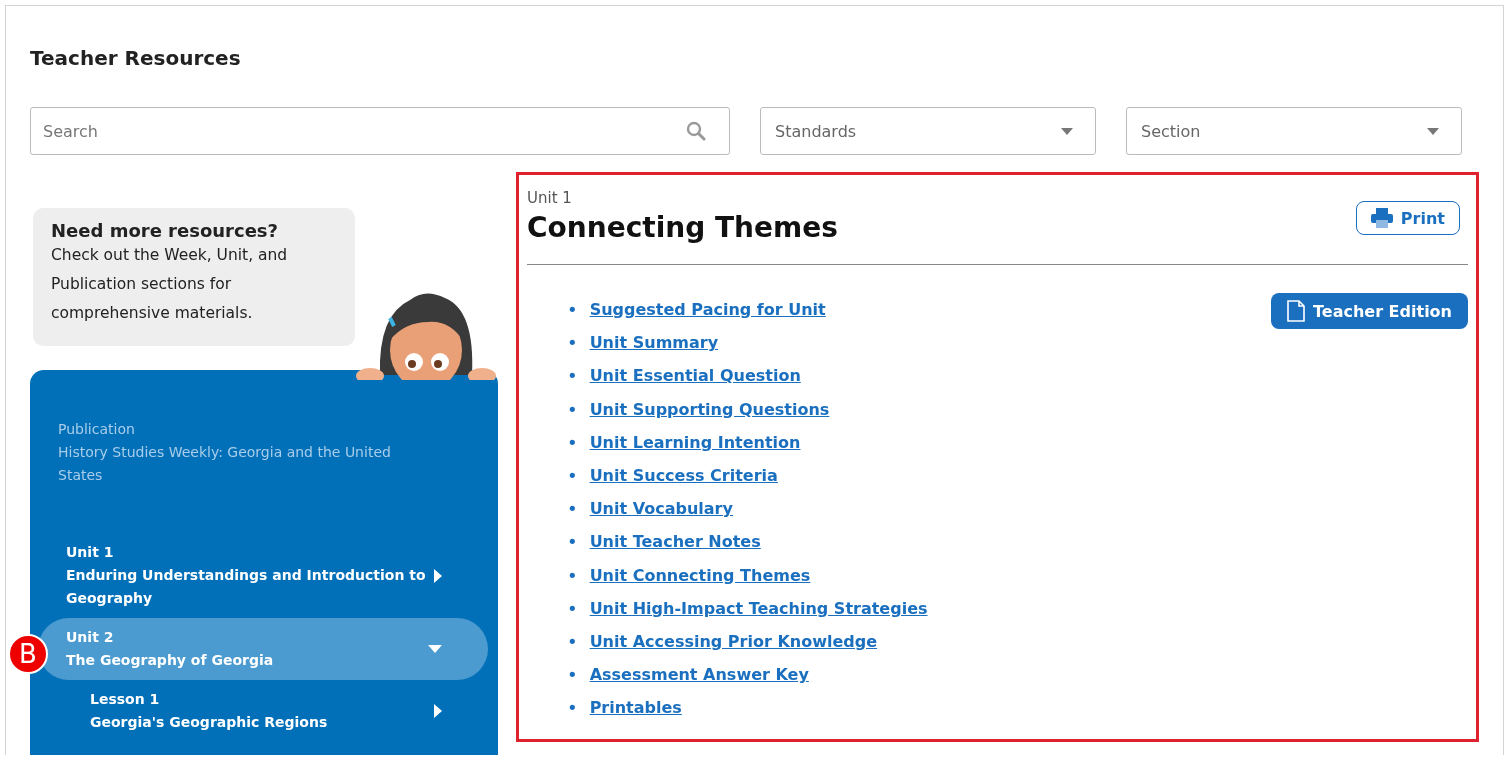  What do you see at coordinates (1381, 218) in the screenshot?
I see `printer-icon` at bounding box center [1381, 218].